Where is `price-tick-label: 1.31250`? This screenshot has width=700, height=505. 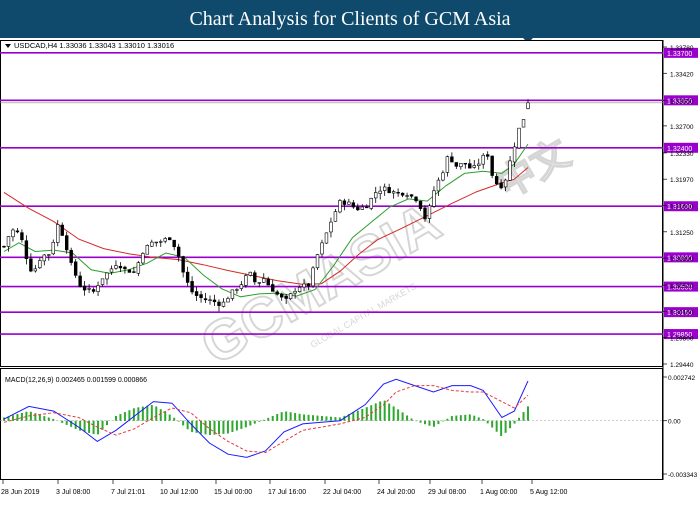
price-tick-label: 1.31250 is located at coordinates (682, 233).